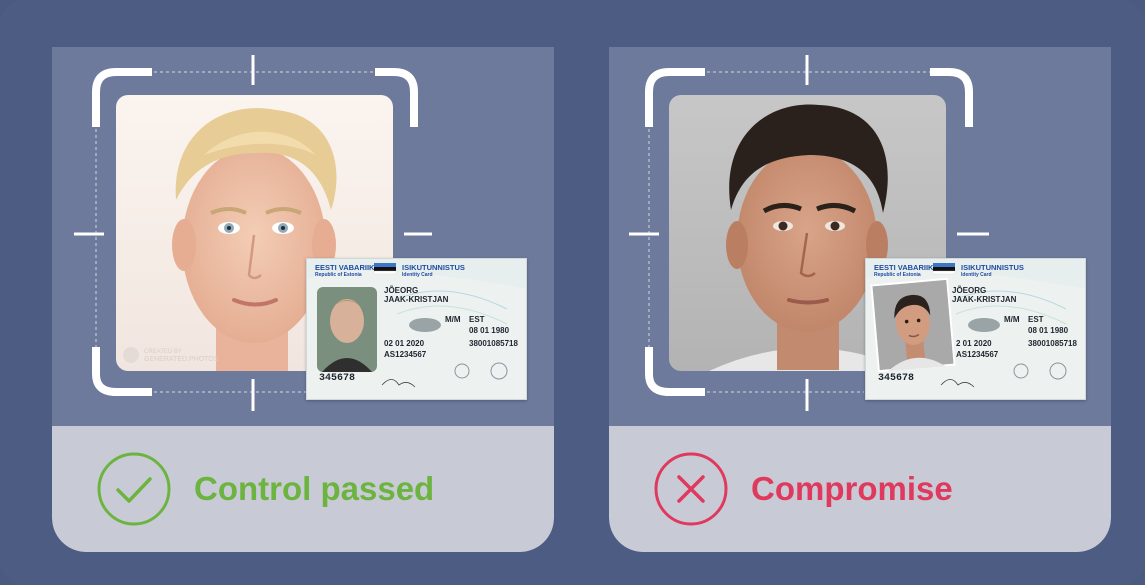  What do you see at coordinates (134, 489) in the screenshot?
I see `check-circle-icon` at bounding box center [134, 489].